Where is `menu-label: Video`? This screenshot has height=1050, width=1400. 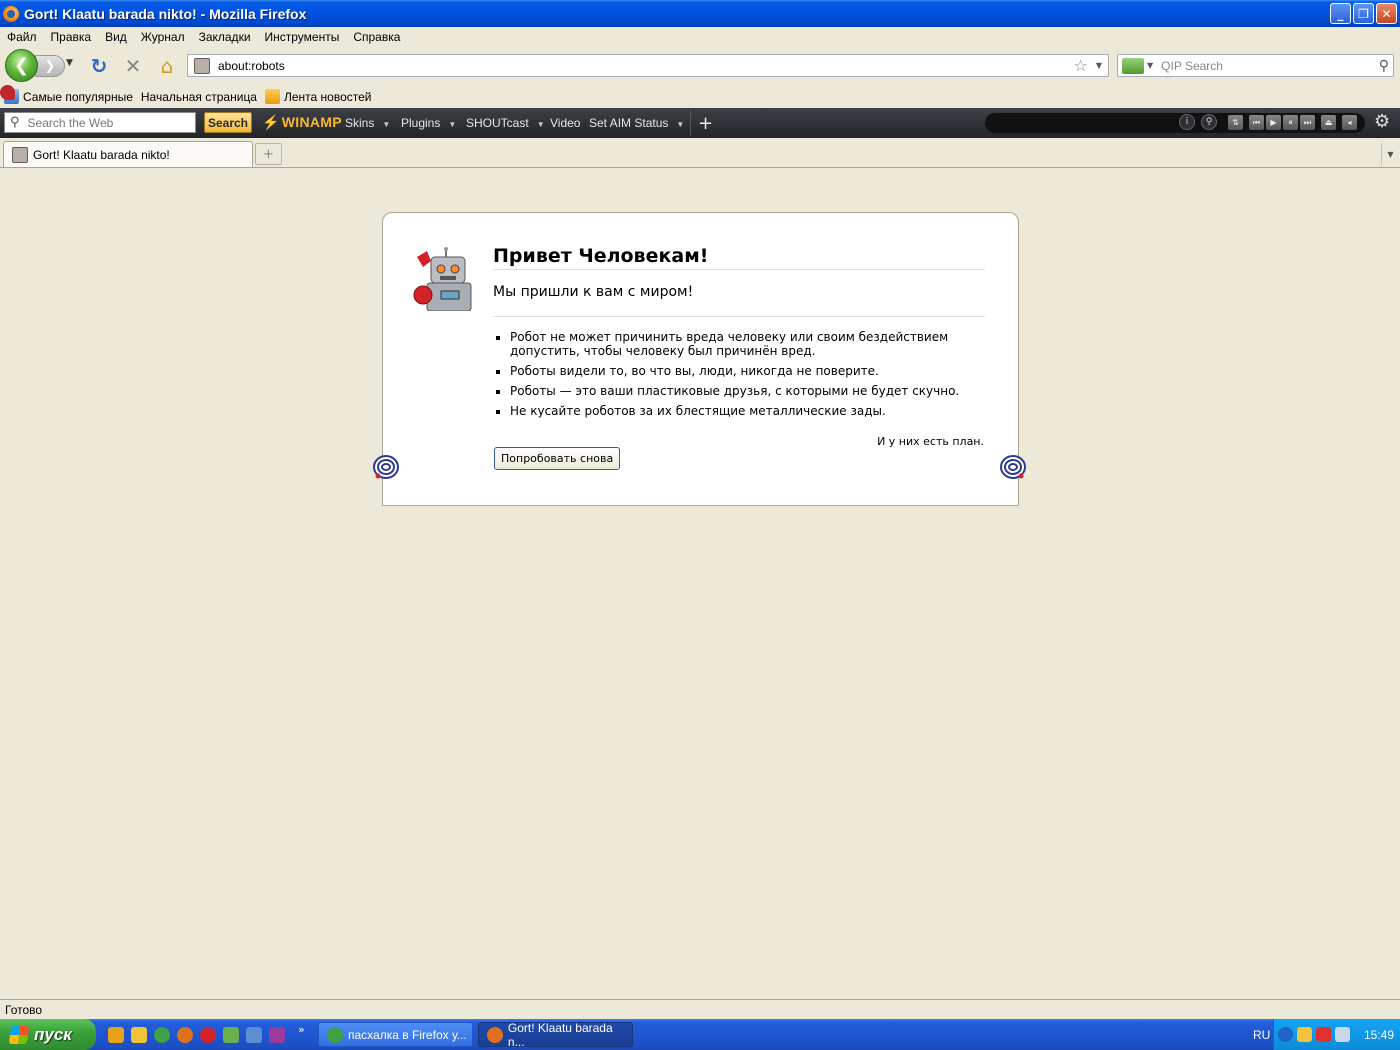
menu-label: Video is located at coordinates (565, 123).